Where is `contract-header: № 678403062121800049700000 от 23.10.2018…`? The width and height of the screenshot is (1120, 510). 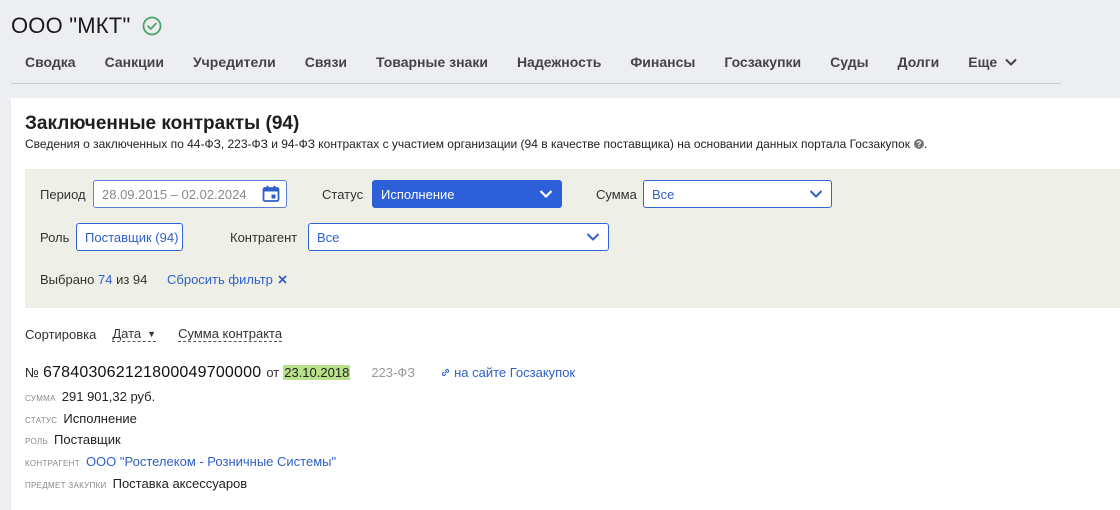
contract-header: № 678403062121800049700000 от 23.10.2018… is located at coordinates (300, 373).